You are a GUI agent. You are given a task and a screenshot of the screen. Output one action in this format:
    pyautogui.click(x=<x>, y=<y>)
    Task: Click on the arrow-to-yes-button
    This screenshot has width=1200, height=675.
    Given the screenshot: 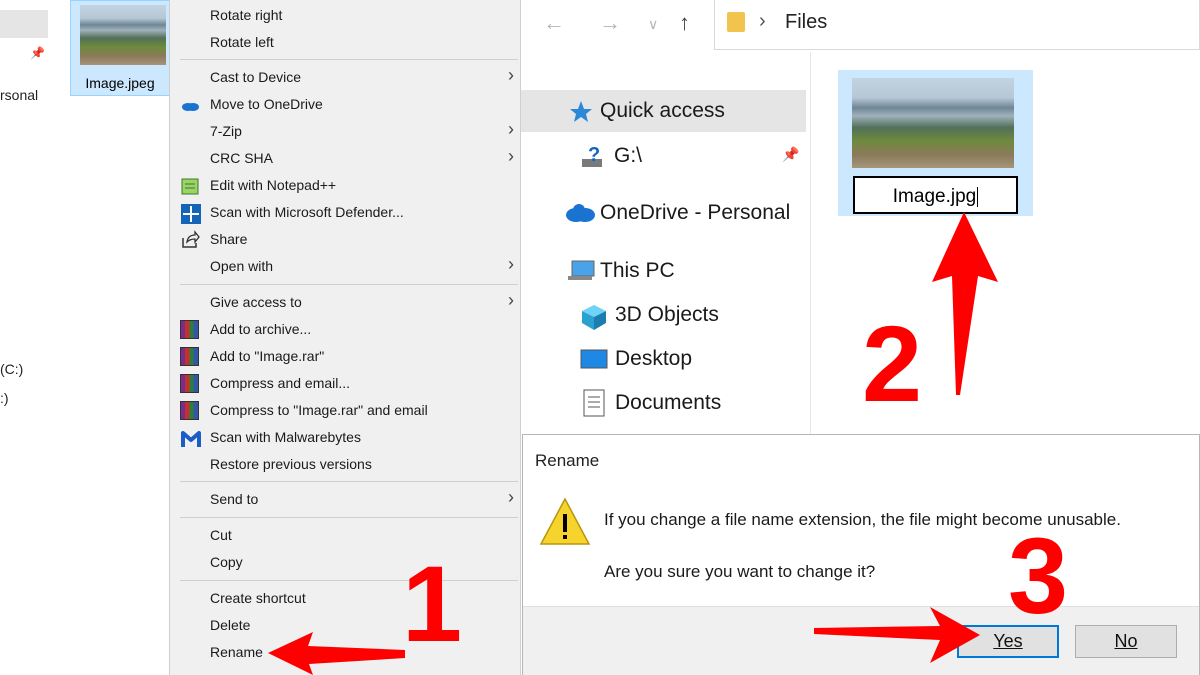 What is the action you would take?
    pyautogui.click(x=897, y=635)
    